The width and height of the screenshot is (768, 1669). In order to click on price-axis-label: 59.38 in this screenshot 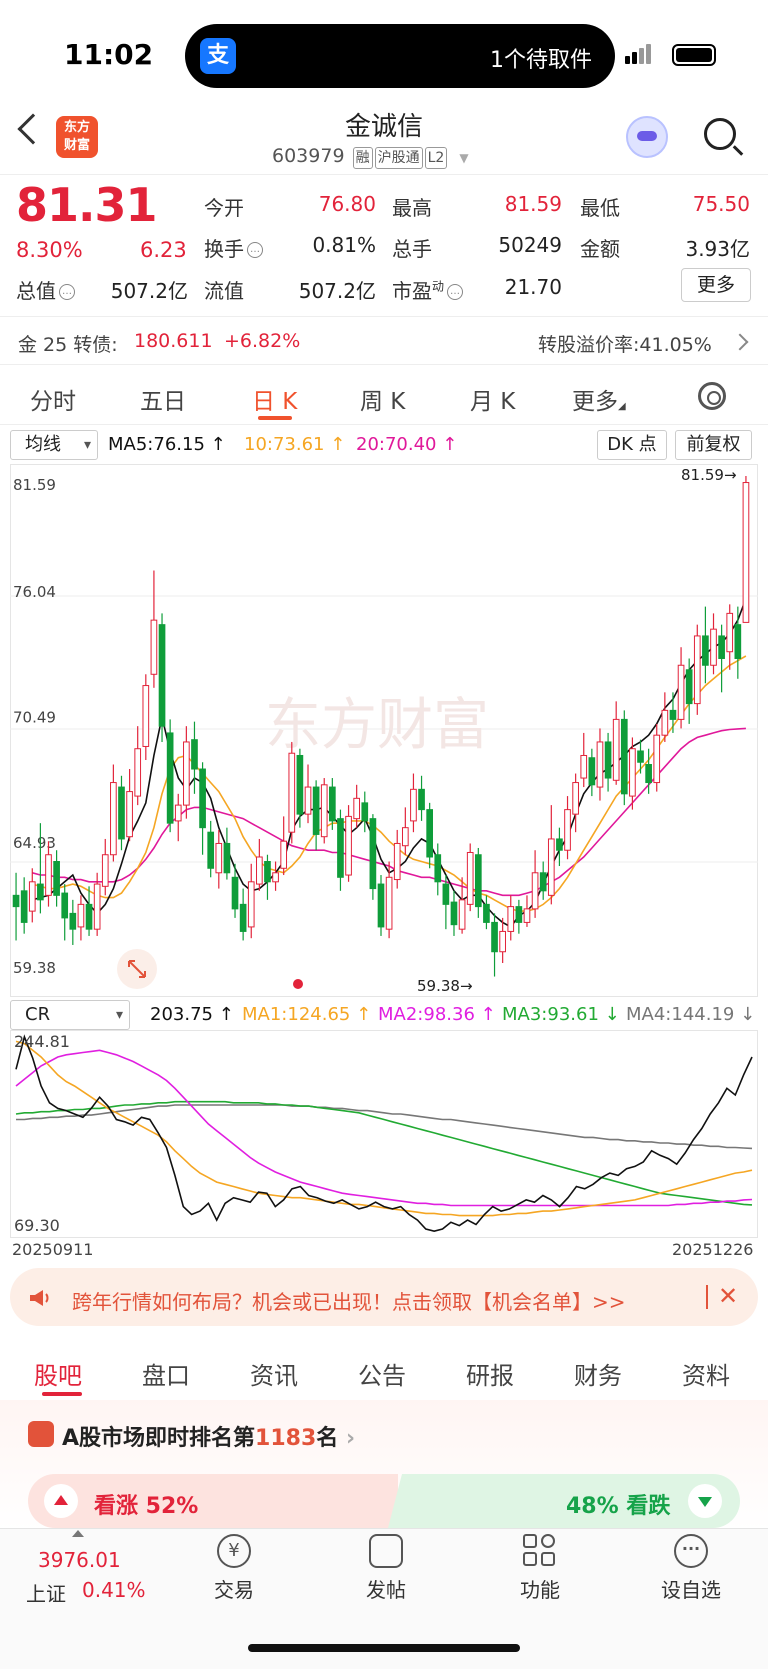, I will do `click(34, 968)`.